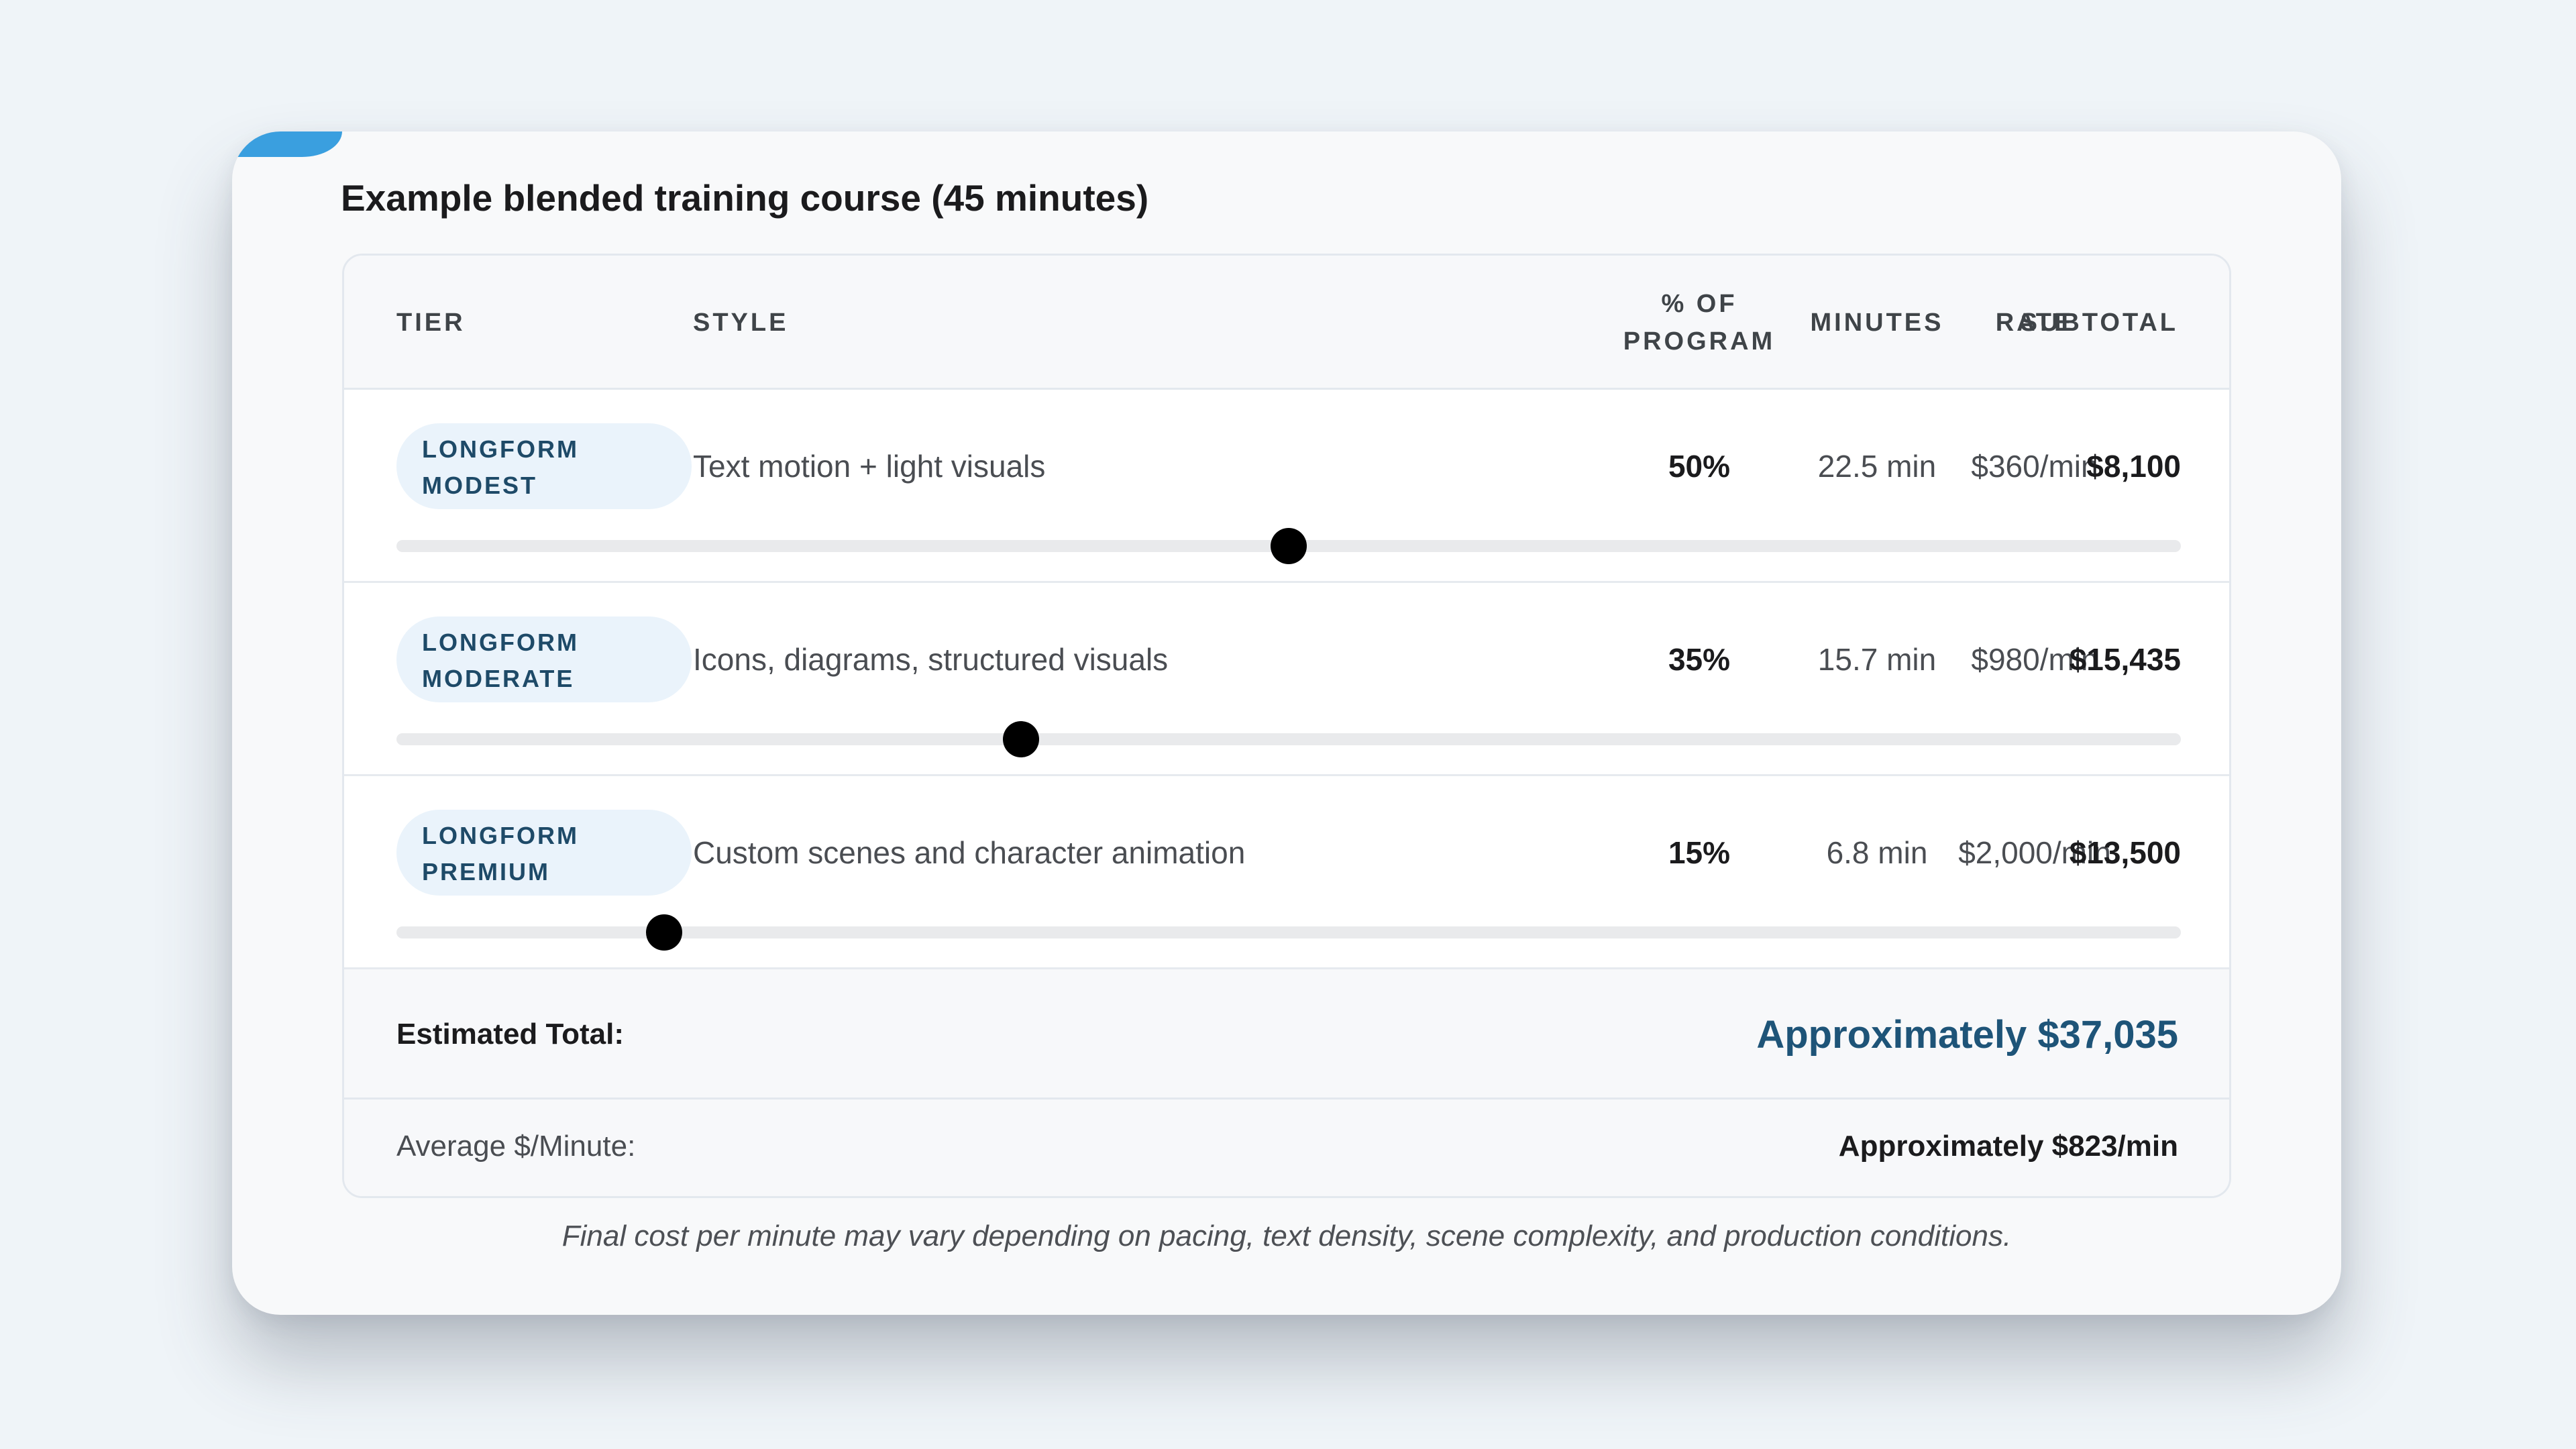  Describe the element at coordinates (969, 852) in the screenshot. I see `style-cell: Custom scenes and character animation` at that location.